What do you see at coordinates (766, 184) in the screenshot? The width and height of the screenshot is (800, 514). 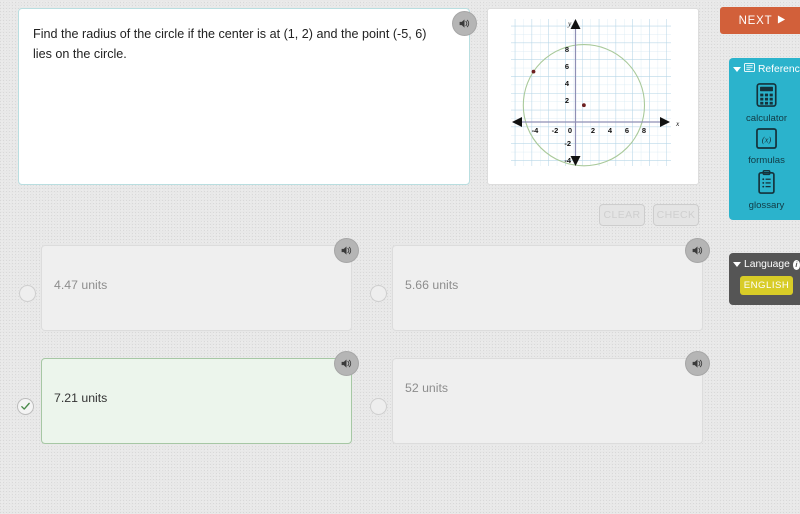 I see `clipboard-icon` at bounding box center [766, 184].